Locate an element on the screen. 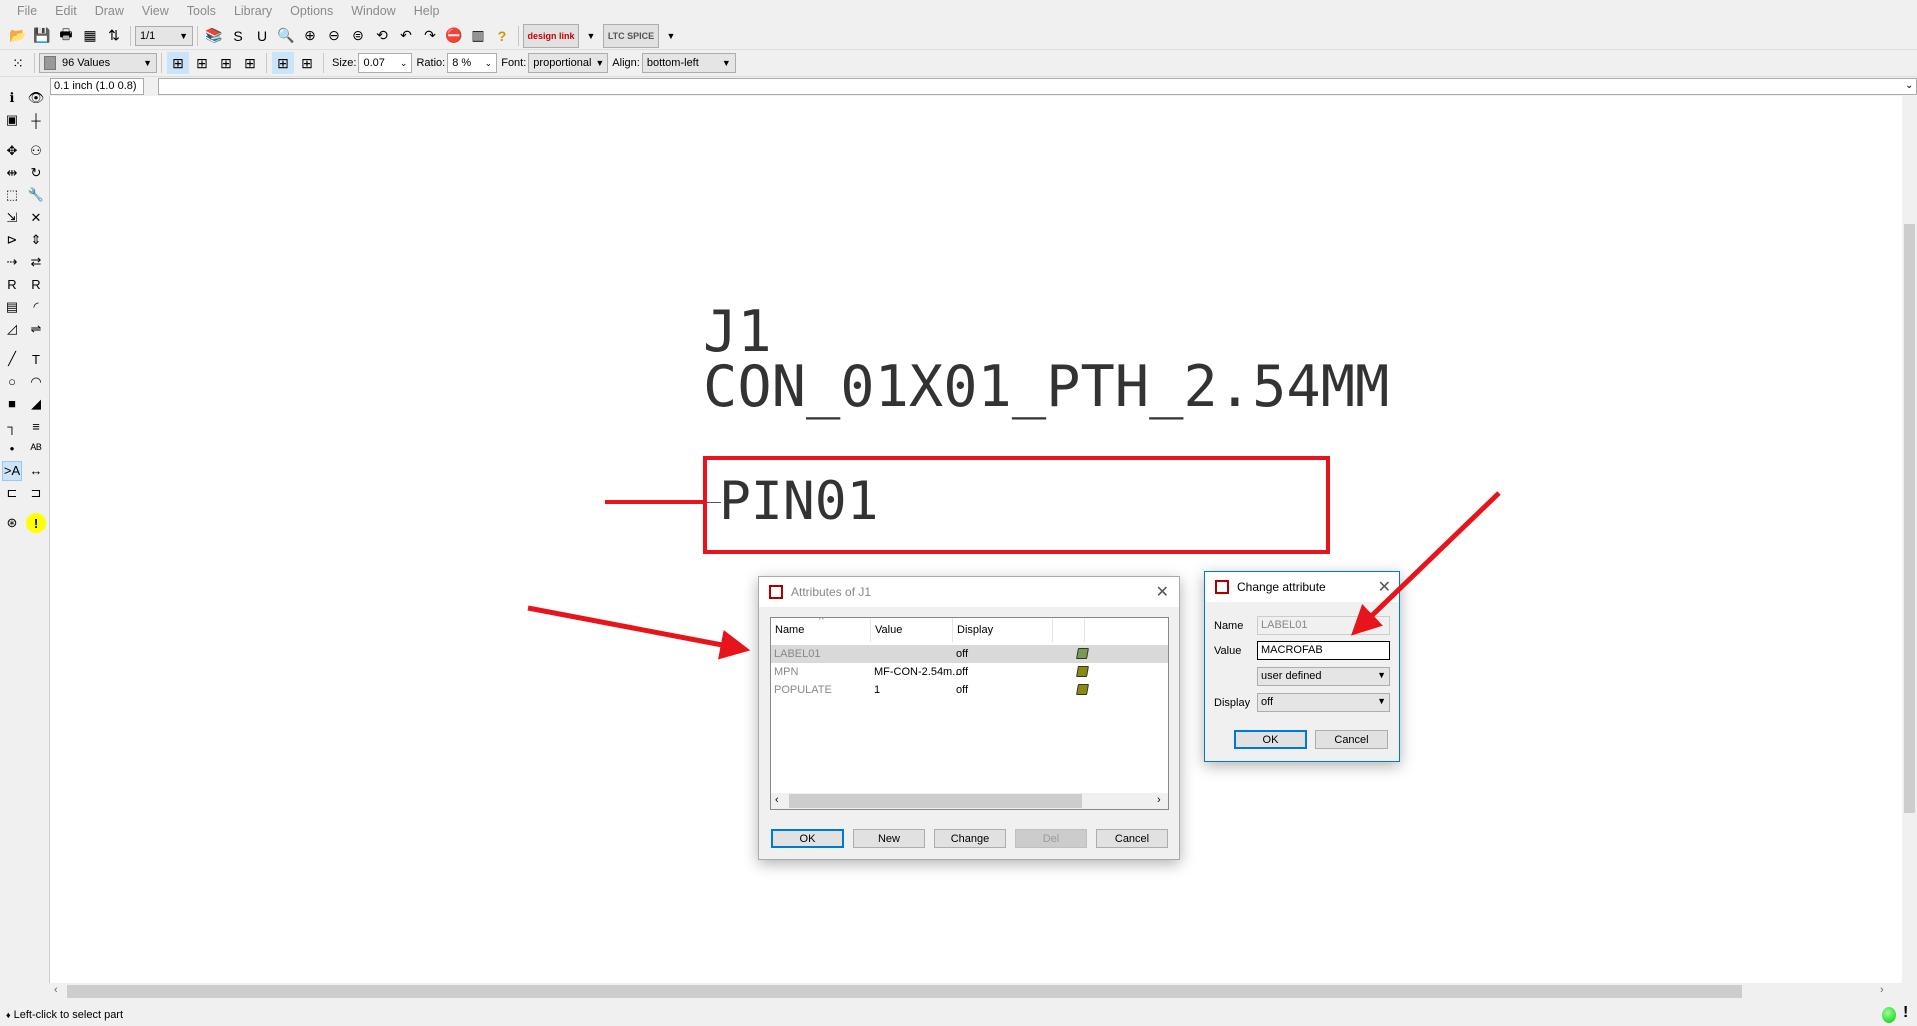 This screenshot has width=1917, height=1026. ltspice-button: LTC SPICE is located at coordinates (631, 35).